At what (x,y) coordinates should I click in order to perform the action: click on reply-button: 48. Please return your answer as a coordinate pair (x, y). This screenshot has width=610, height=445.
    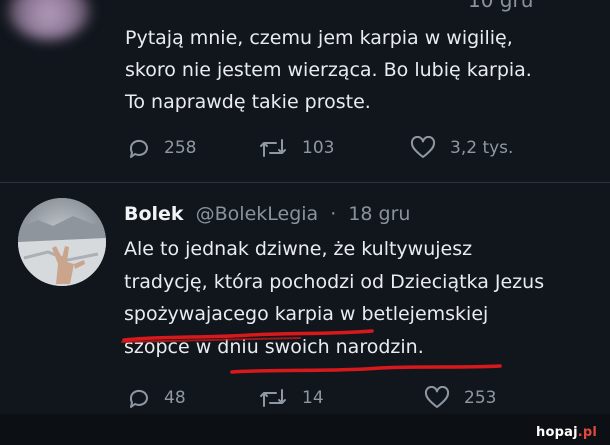
    Looking at the image, I should click on (156, 398).